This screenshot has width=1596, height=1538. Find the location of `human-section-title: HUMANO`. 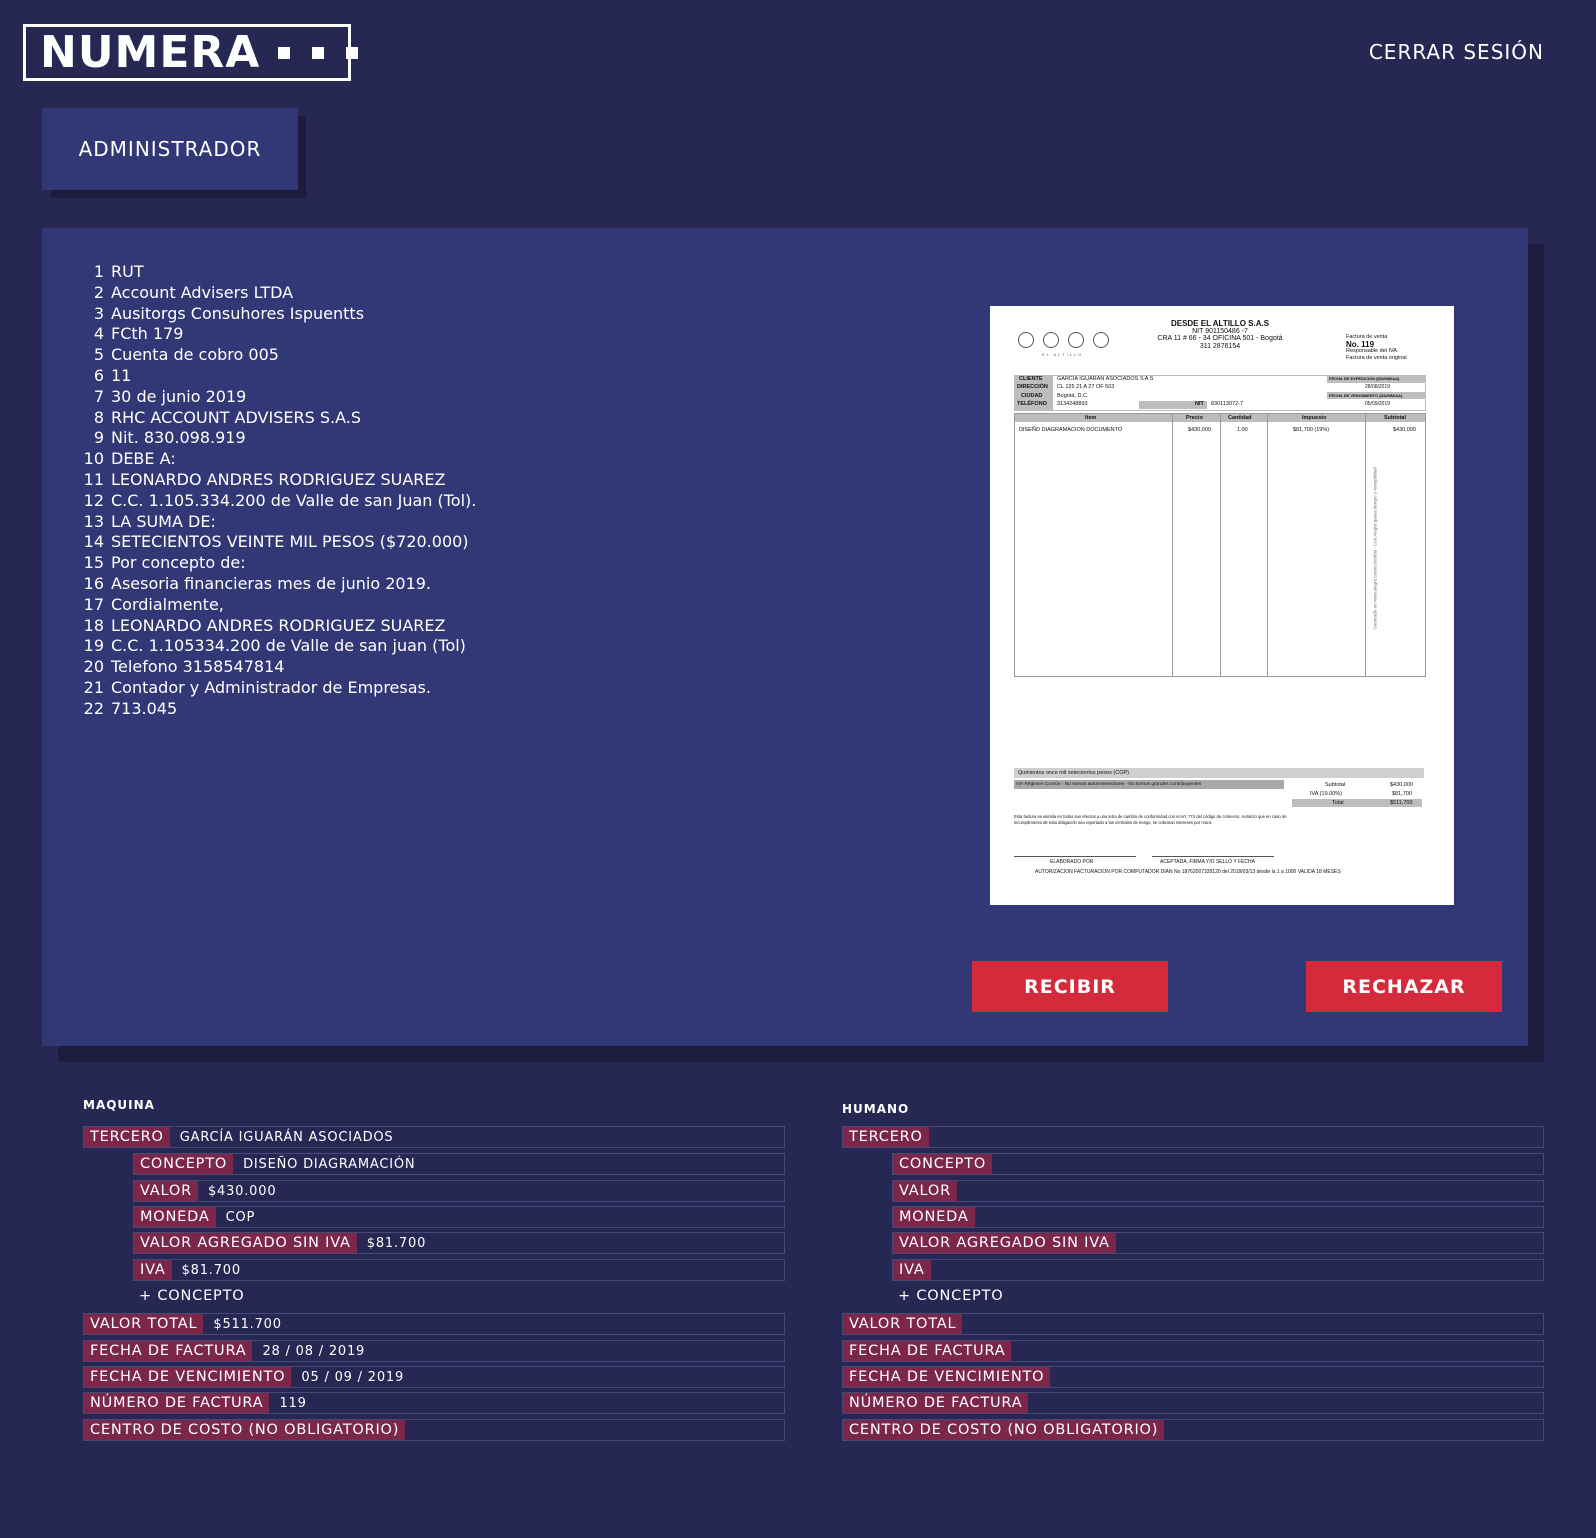

human-section-title: HUMANO is located at coordinates (876, 1109).